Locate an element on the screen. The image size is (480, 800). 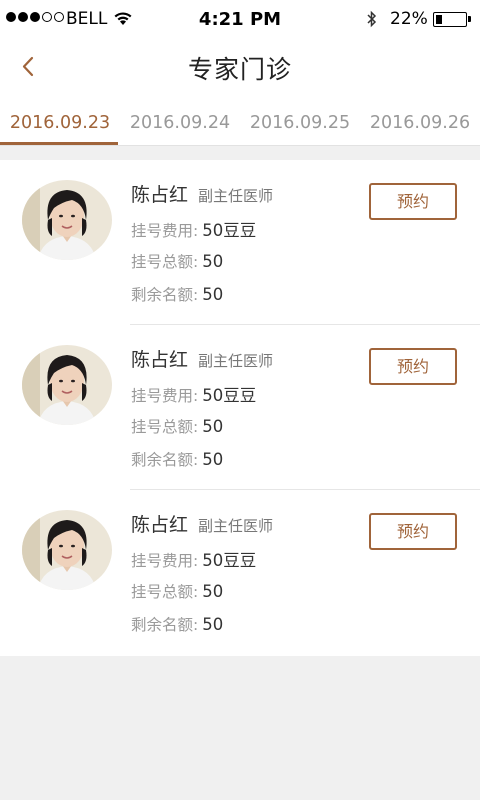
navigation-bar: 专家门诊 is located at coordinates (240, 70).